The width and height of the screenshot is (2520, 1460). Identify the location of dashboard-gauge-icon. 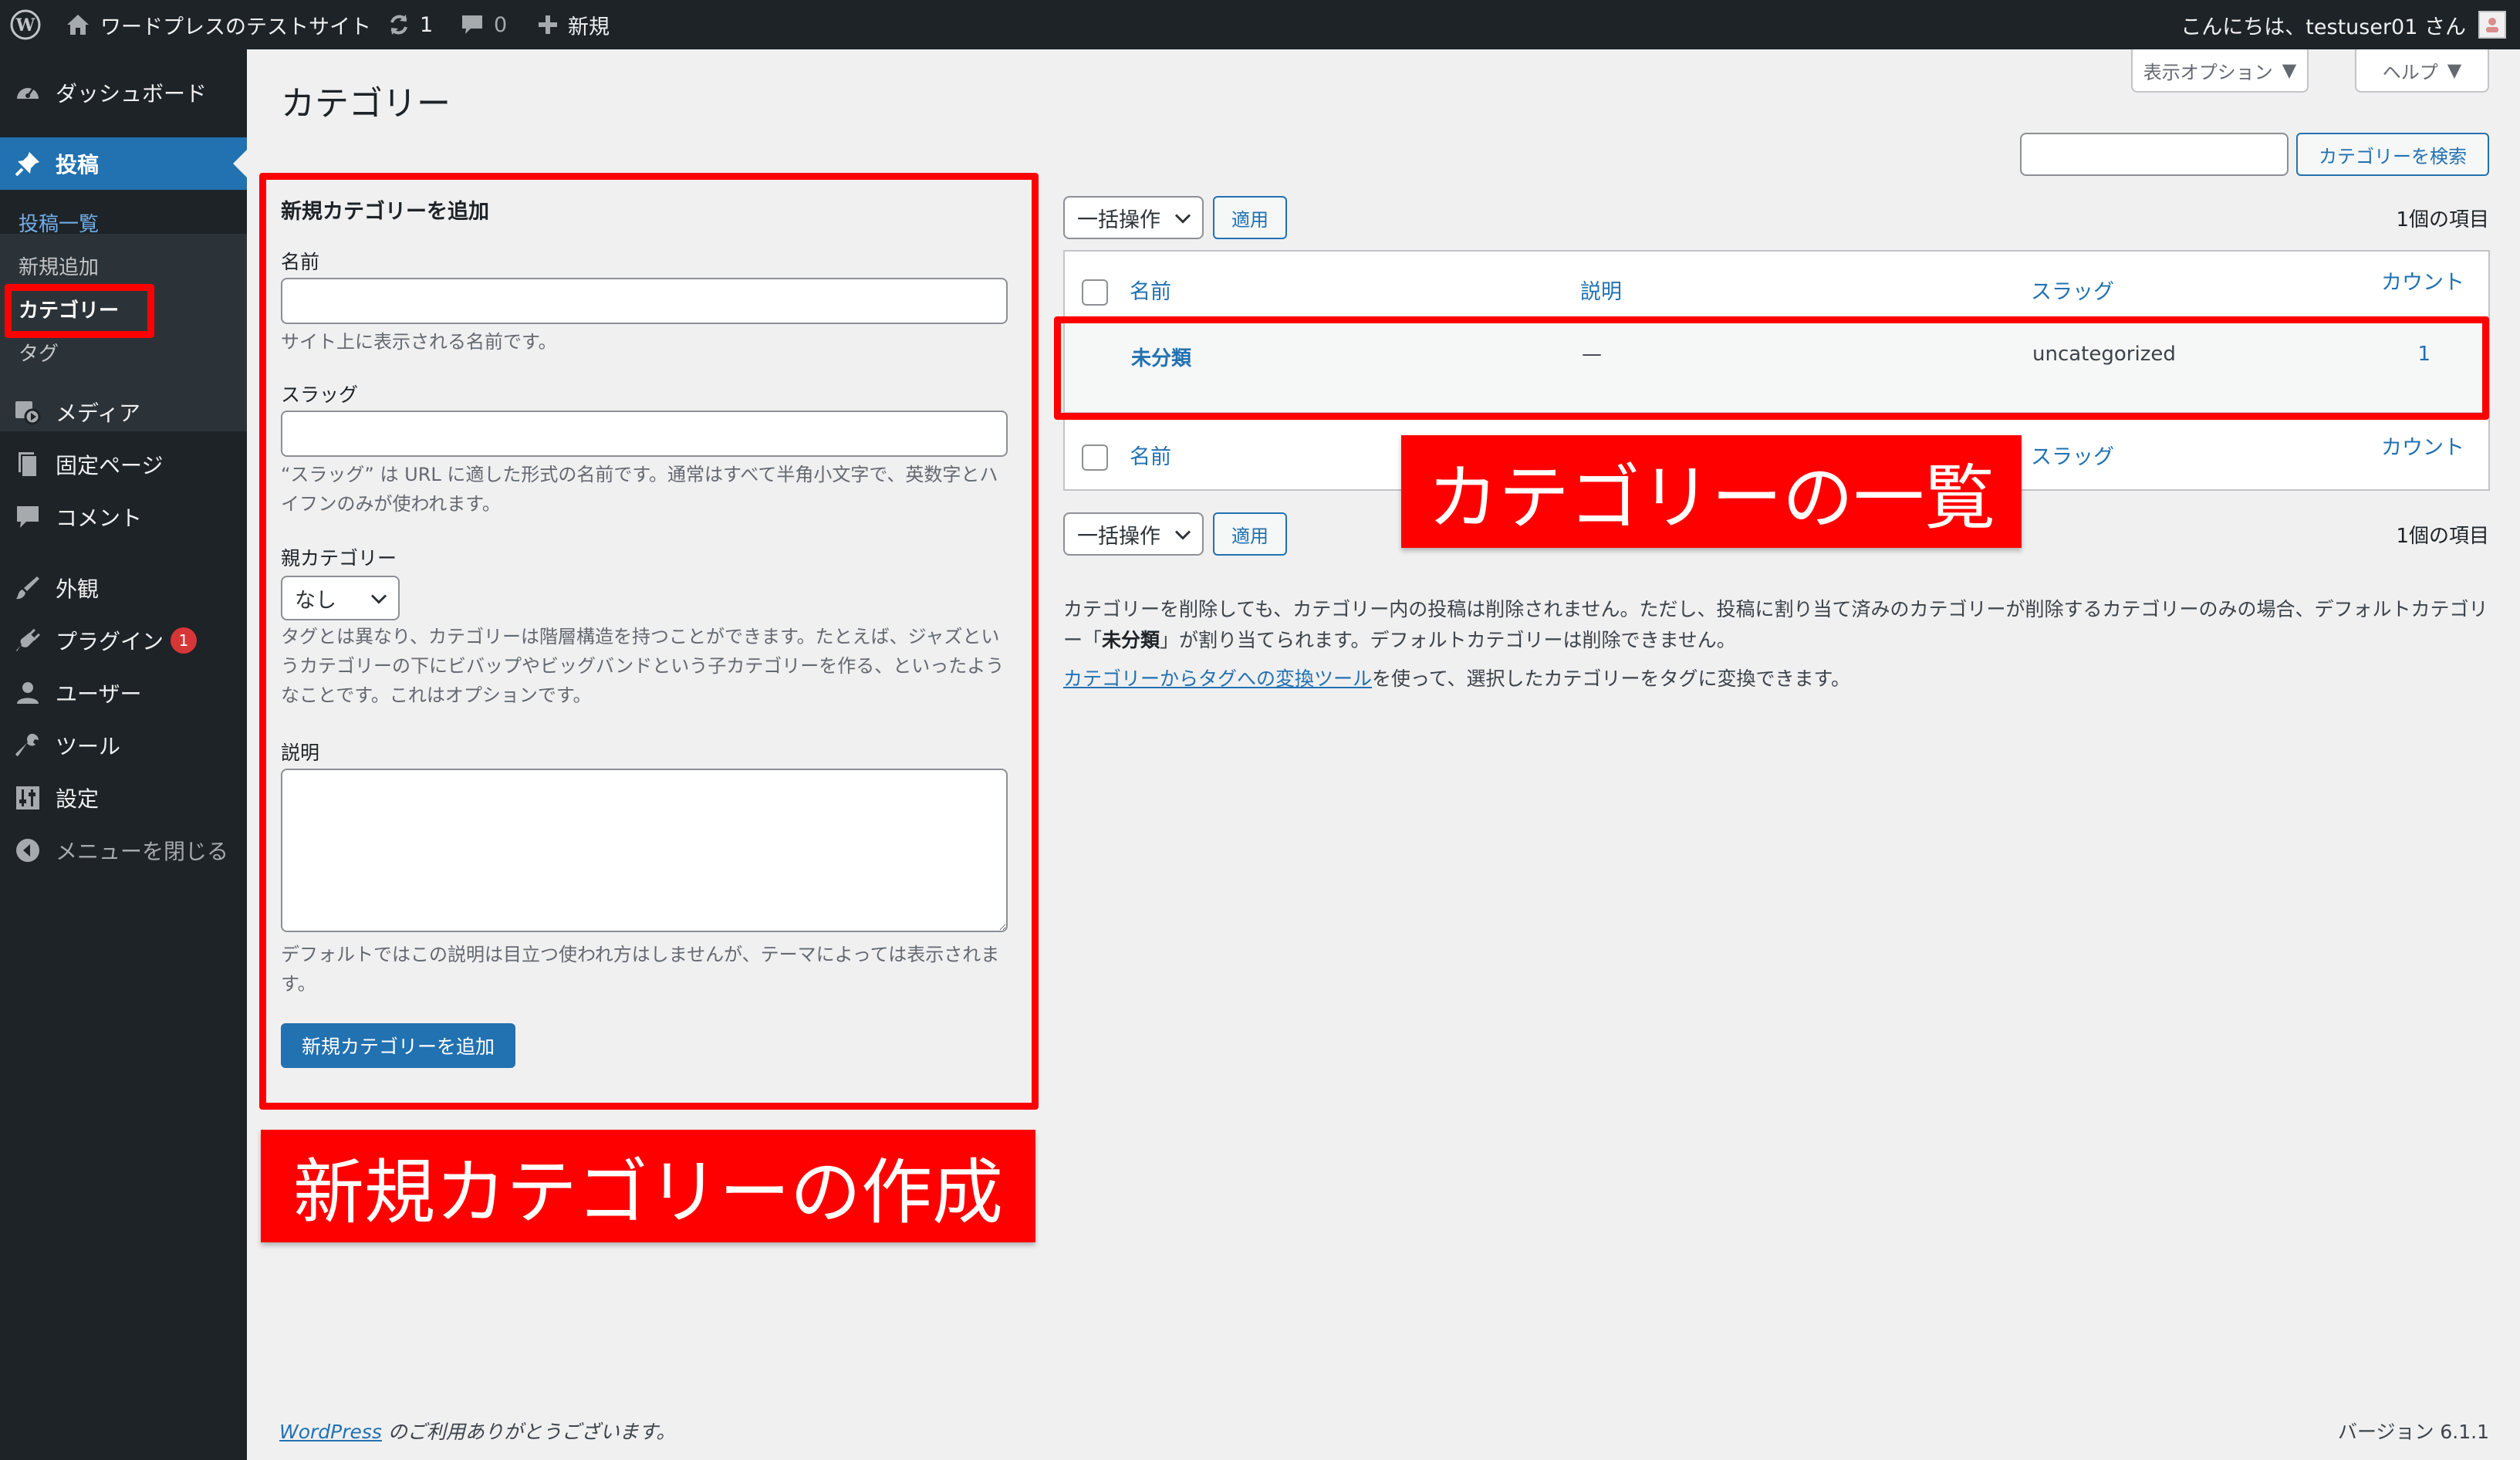
(28, 92).